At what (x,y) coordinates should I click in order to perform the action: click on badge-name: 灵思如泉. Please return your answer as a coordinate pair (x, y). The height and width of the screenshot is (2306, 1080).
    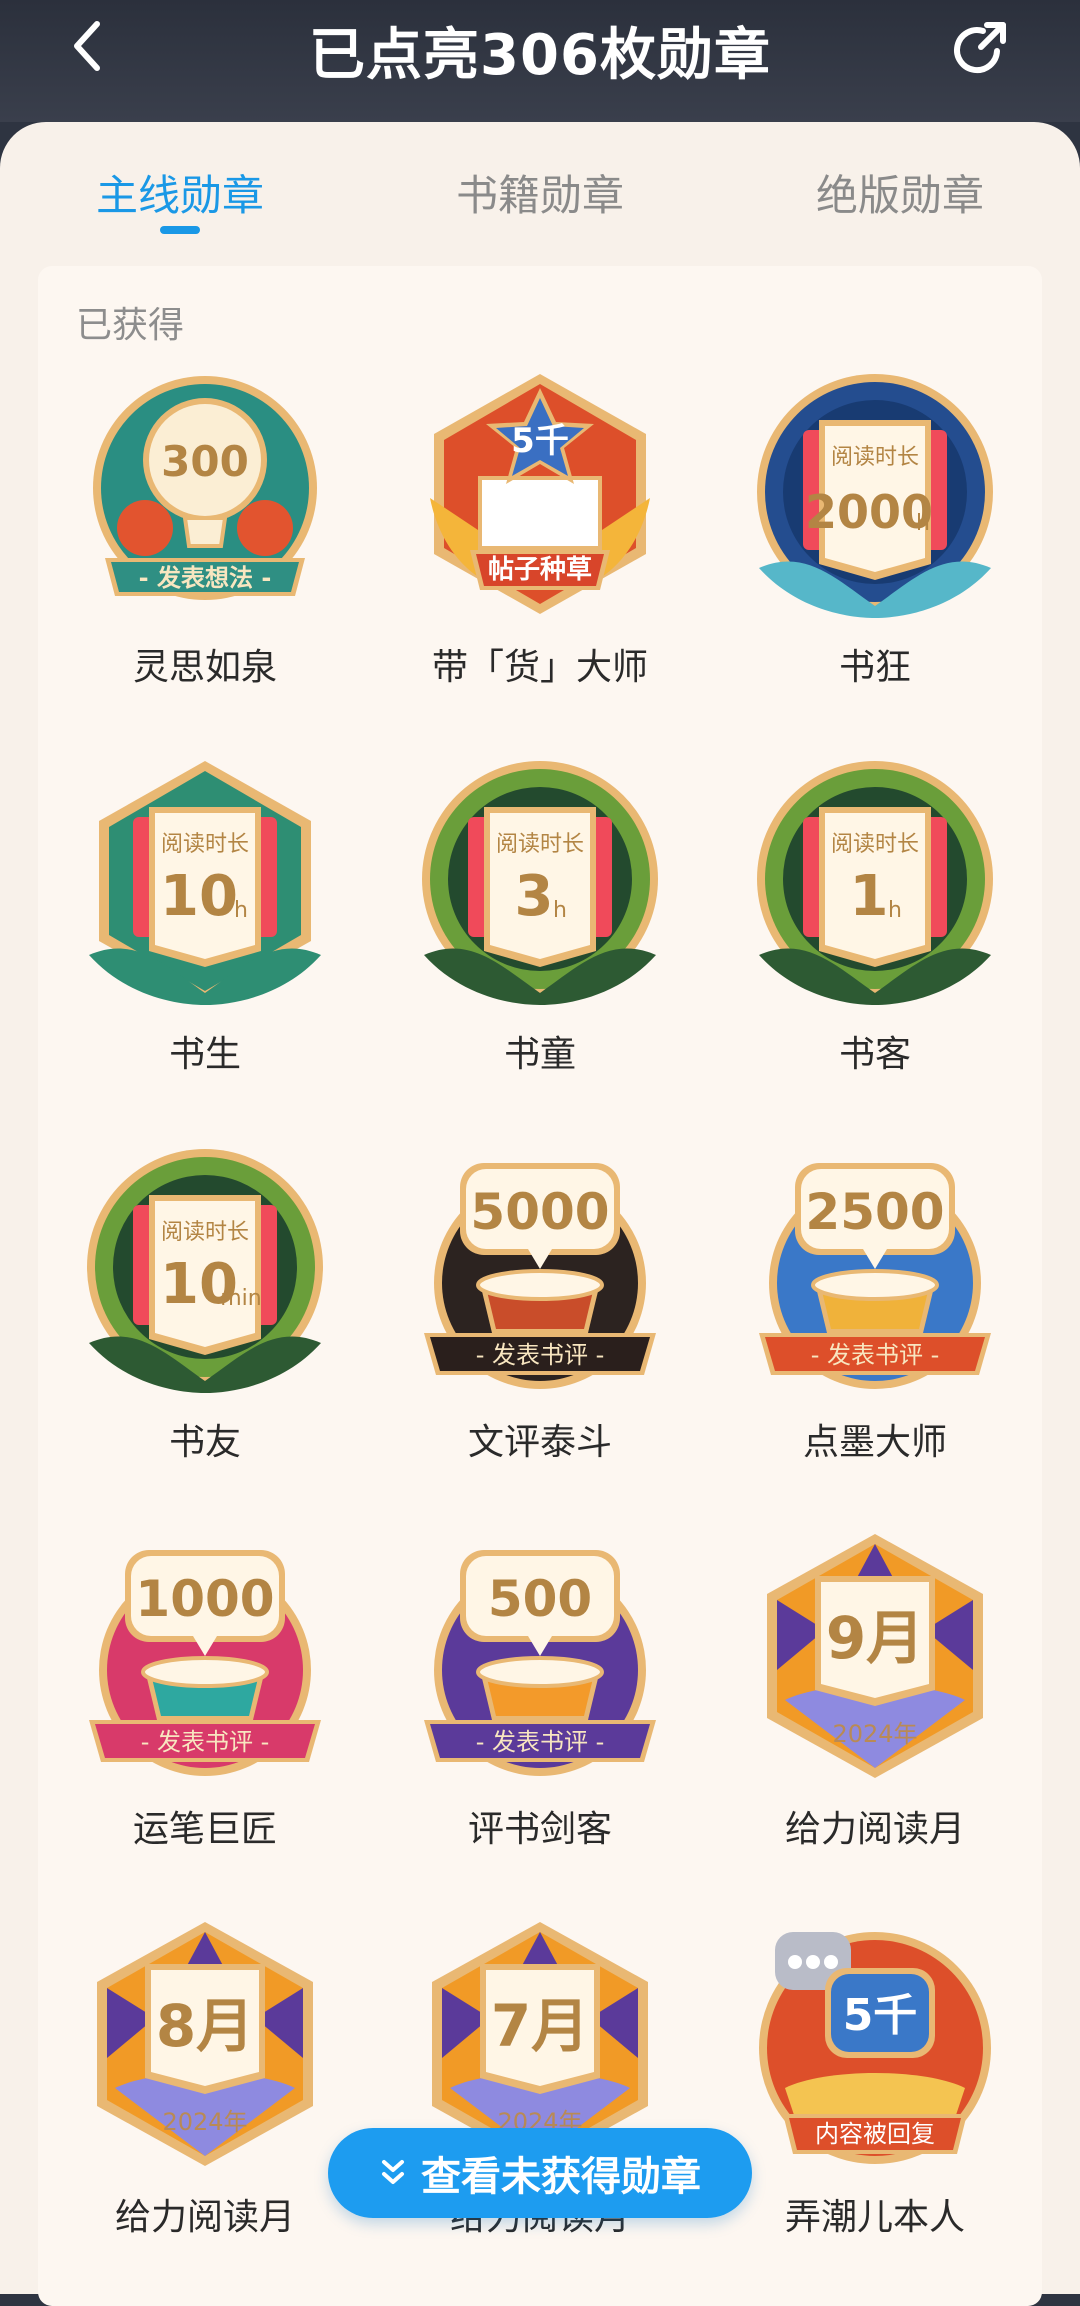
    Looking at the image, I should click on (204, 667).